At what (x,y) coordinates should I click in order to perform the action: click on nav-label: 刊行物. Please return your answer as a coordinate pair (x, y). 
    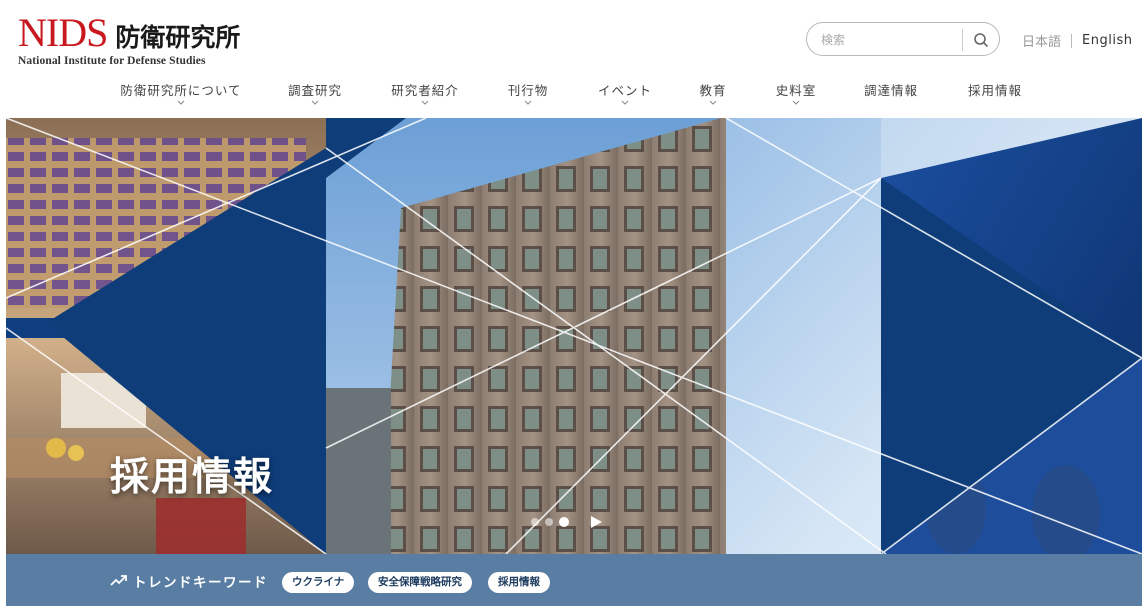
    Looking at the image, I should click on (528, 90).